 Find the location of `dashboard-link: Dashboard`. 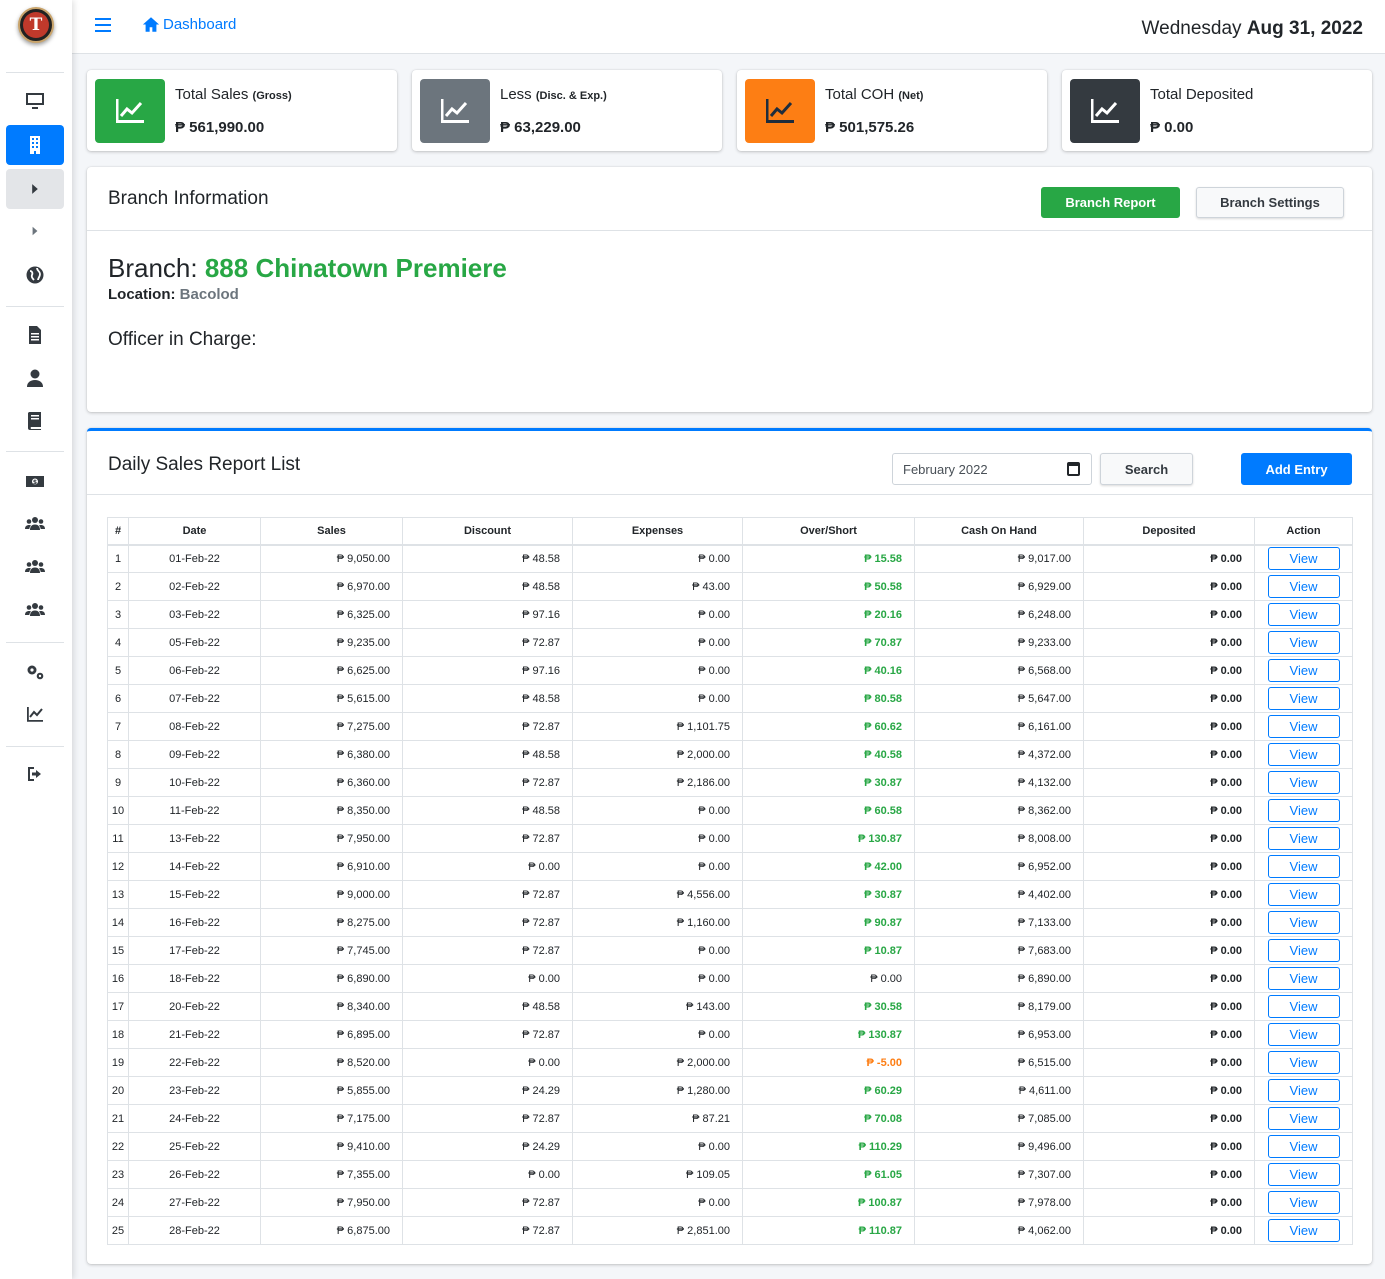

dashboard-link: Dashboard is located at coordinates (189, 24).